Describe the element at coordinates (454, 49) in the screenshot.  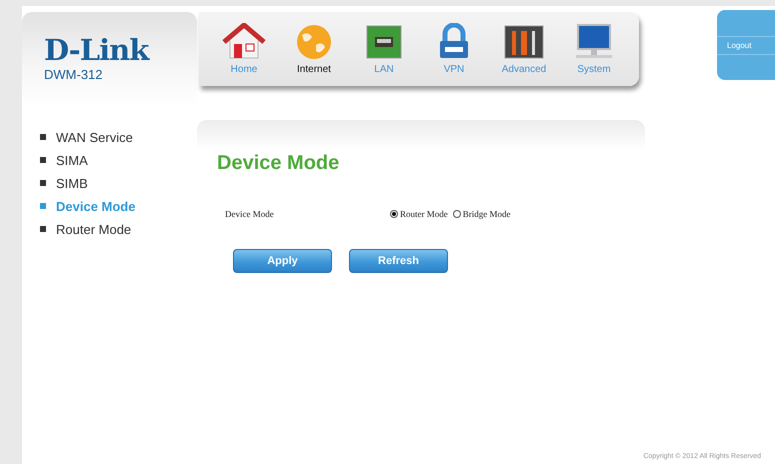
I see `nav-tab: VPN` at that location.